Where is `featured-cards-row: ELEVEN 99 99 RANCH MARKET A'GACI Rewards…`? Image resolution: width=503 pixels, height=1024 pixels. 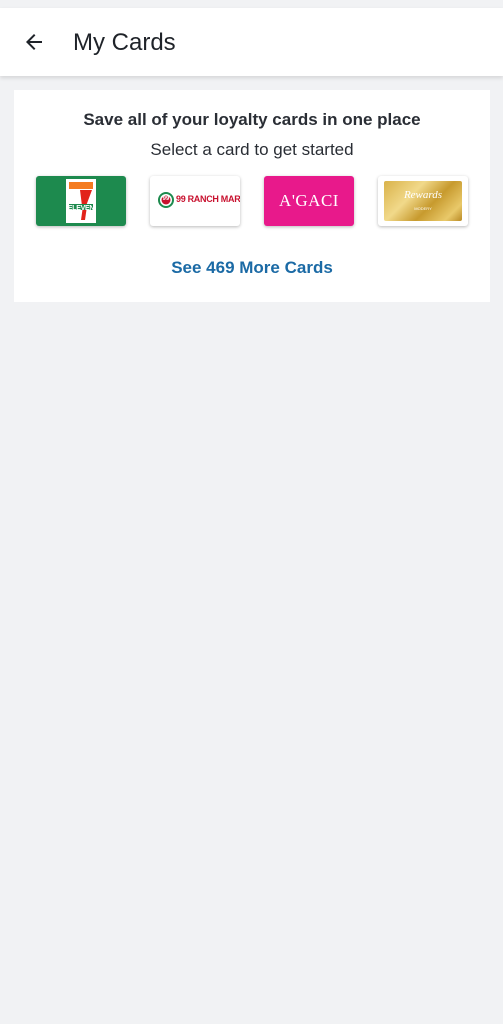 featured-cards-row: ELEVEN 99 99 RANCH MARKET A'GACI Rewards… is located at coordinates (253, 202).